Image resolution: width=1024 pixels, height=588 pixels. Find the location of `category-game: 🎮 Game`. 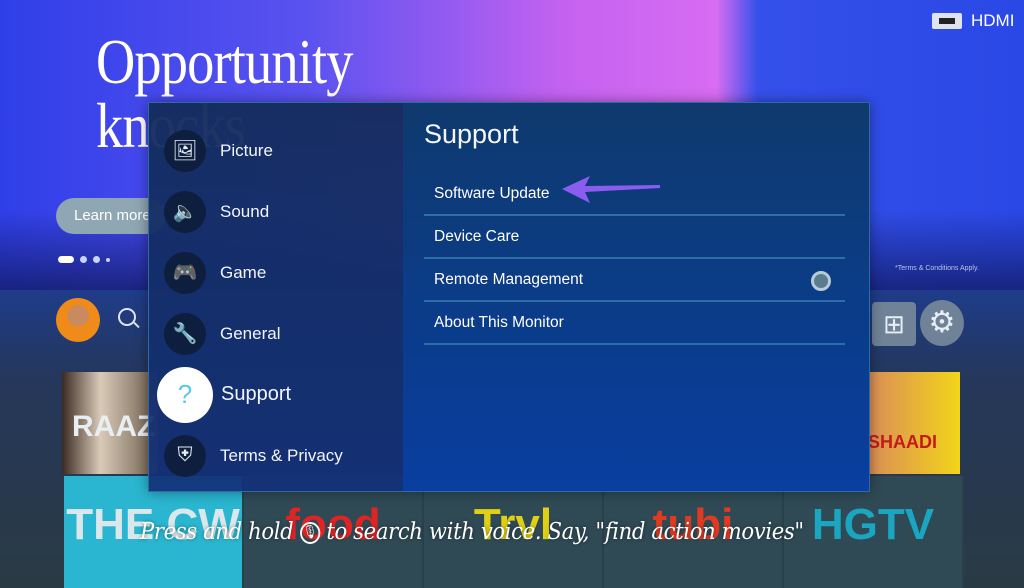

category-game: 🎮 Game is located at coordinates (276, 272).